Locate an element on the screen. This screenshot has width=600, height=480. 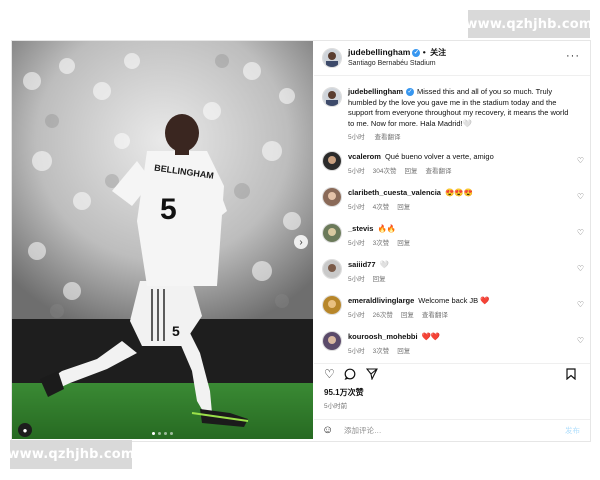
shorts-number: 5 is located at coordinates (176, 331).